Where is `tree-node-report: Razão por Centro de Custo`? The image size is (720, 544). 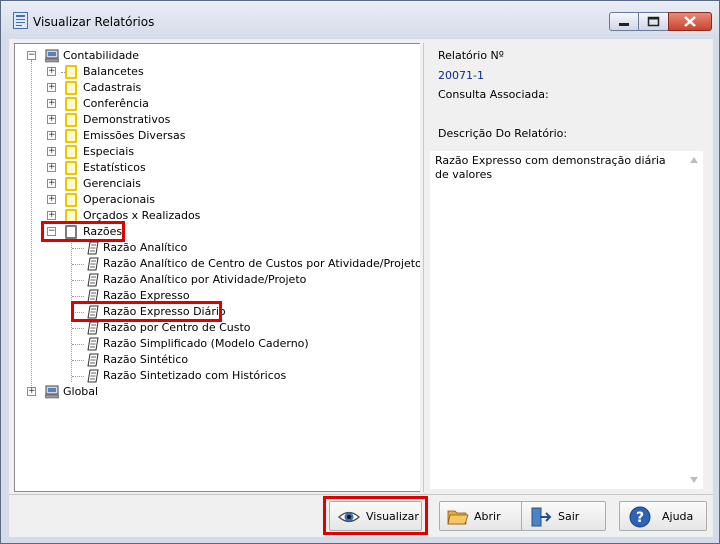 tree-node-report: Razão por Centro de Custo is located at coordinates (215, 328).